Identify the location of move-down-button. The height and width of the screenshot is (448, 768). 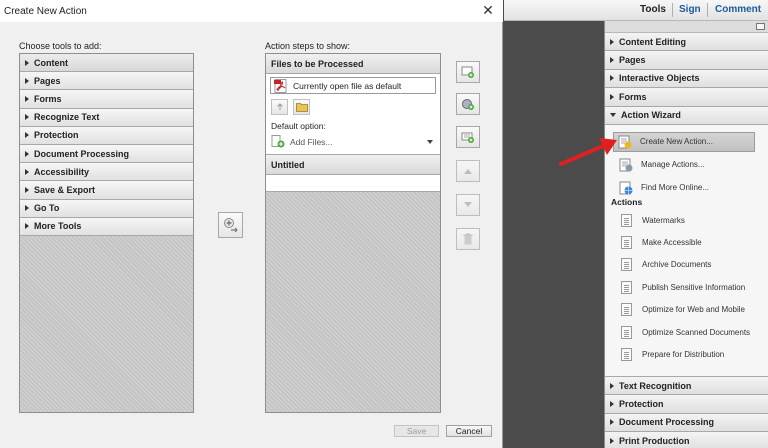
(468, 205).